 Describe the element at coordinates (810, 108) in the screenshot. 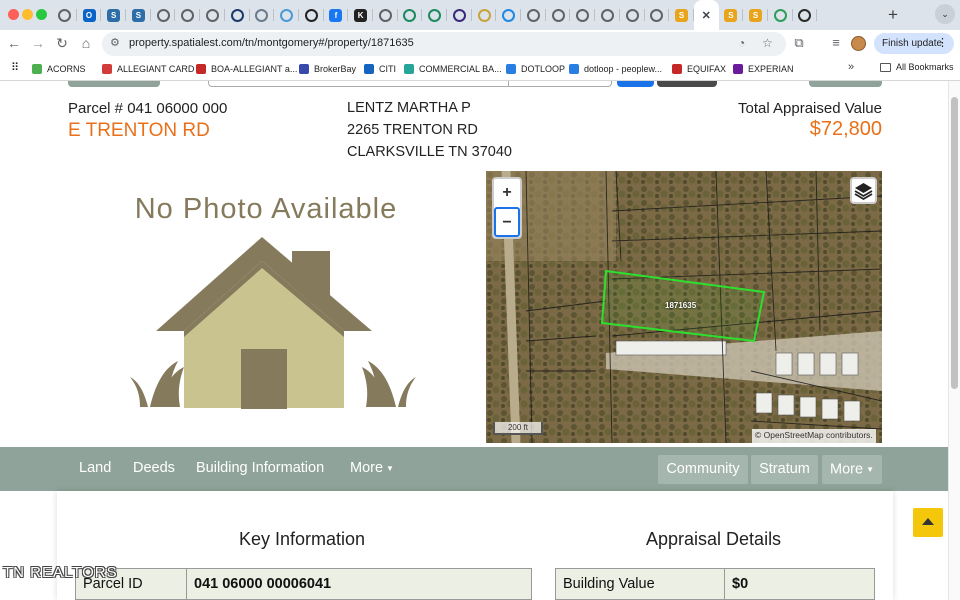

I see `appraised-value-label: Total Appraised Value` at that location.